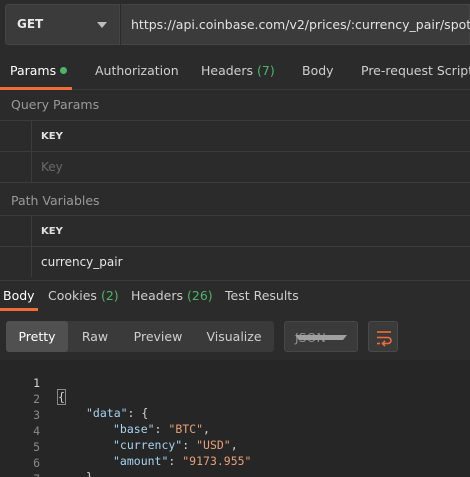 Image resolution: width=470 pixels, height=477 pixels. I want to click on path-variable-row: currency_pair, so click(235, 261).